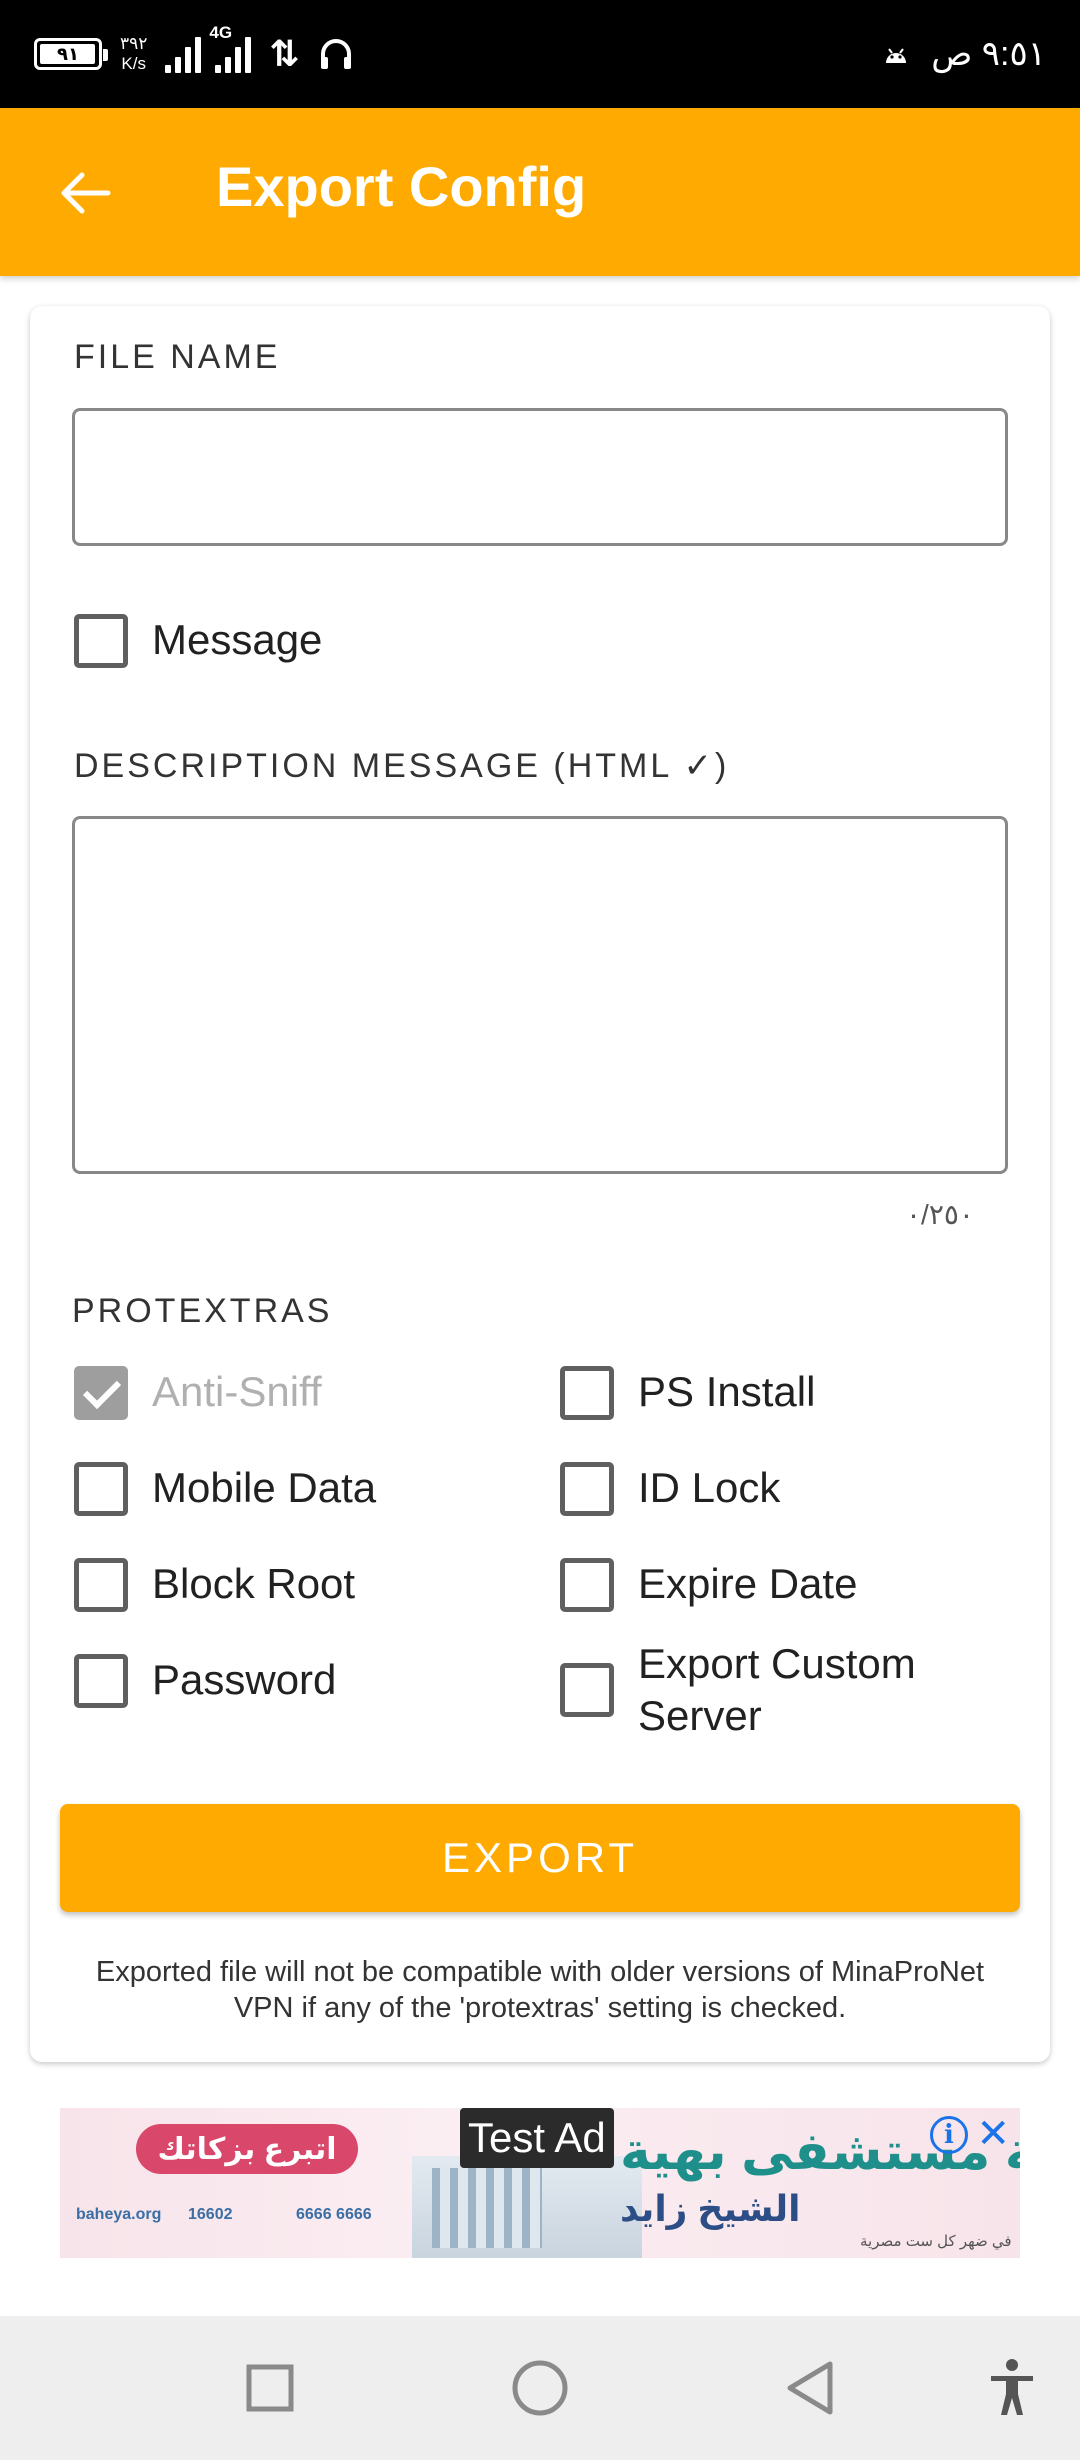  Describe the element at coordinates (101, 641) in the screenshot. I see `message-checkbox` at that location.